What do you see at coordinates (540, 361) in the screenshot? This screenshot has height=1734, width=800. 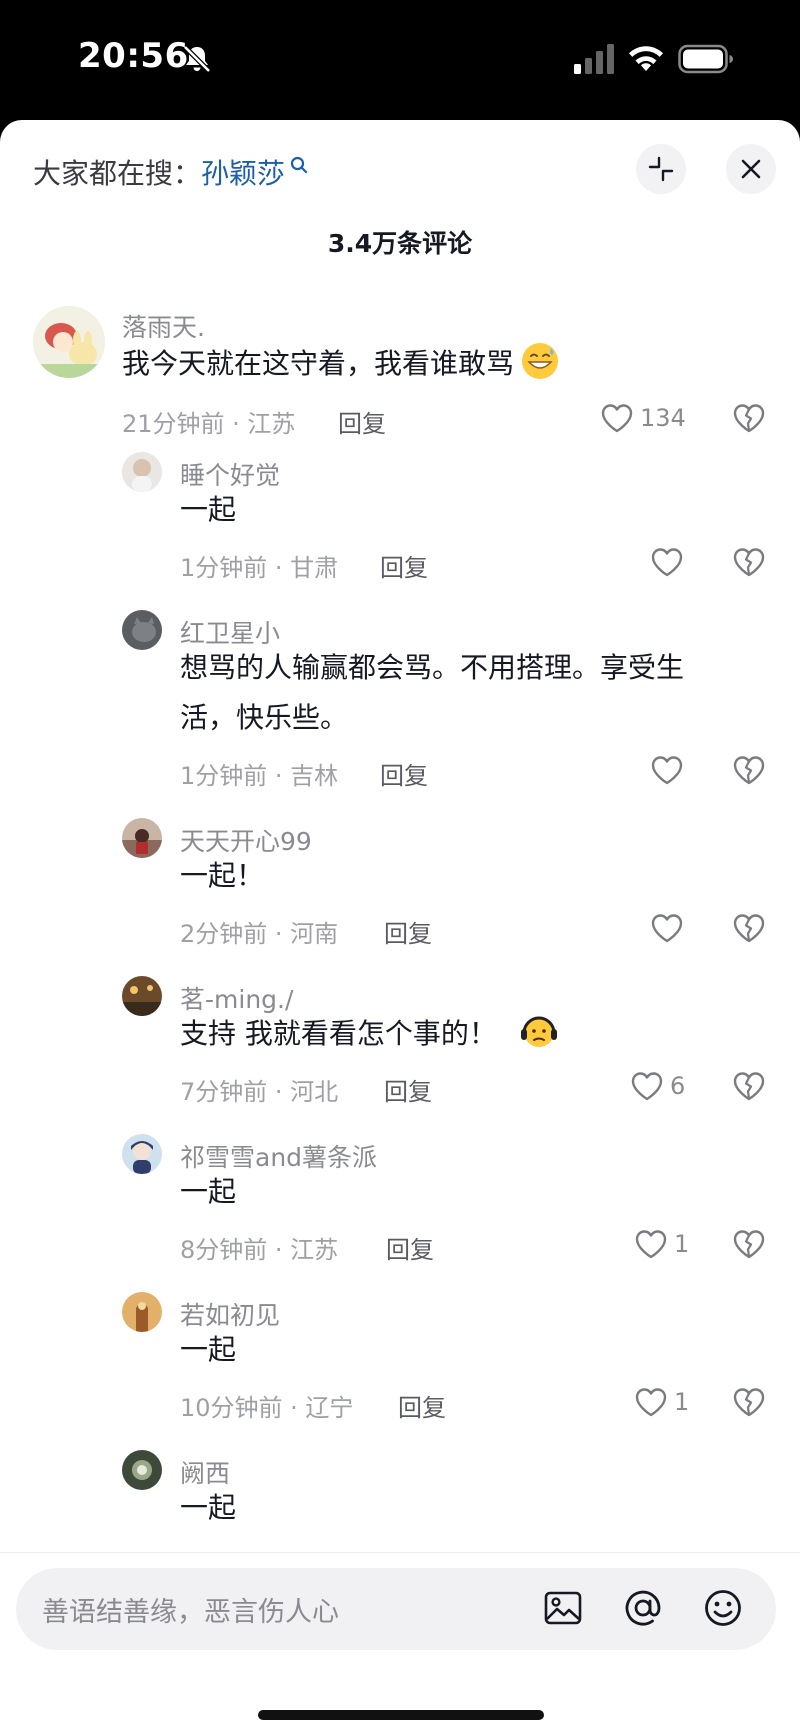 I see `grin-sweat-emoji-icon` at bounding box center [540, 361].